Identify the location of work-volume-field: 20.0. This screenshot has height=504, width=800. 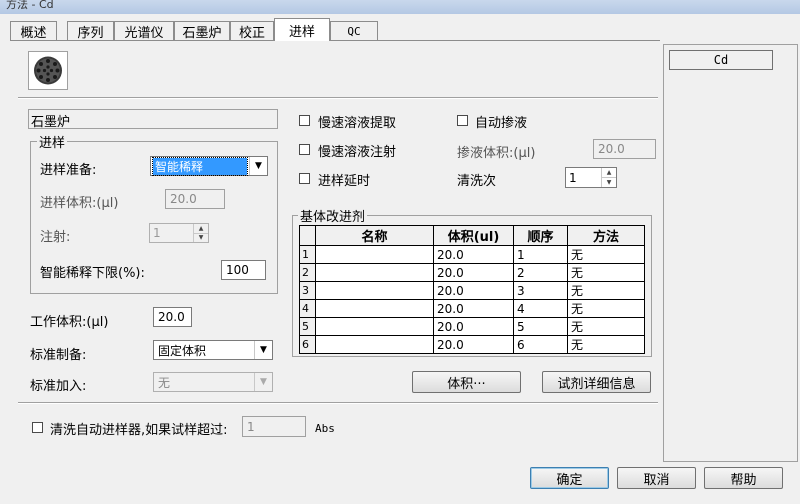
(172, 317).